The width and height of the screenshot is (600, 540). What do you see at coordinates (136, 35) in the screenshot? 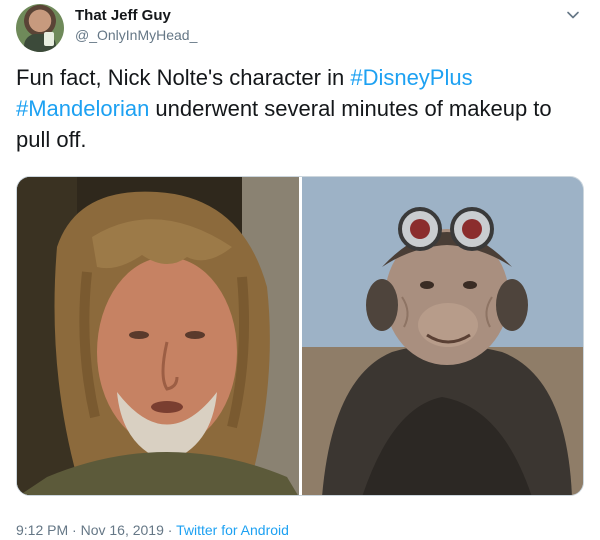
I see `user-handle: @_OnlyInMyHead_` at bounding box center [136, 35].